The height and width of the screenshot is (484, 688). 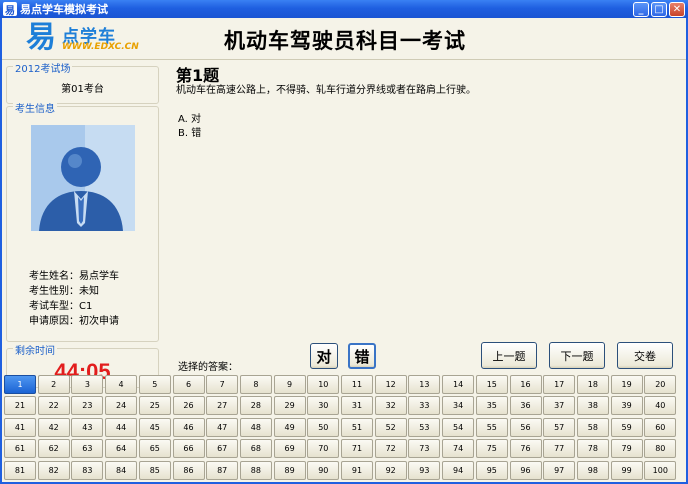 What do you see at coordinates (424, 427) in the screenshot?
I see `question-cell-53: 53` at bounding box center [424, 427].